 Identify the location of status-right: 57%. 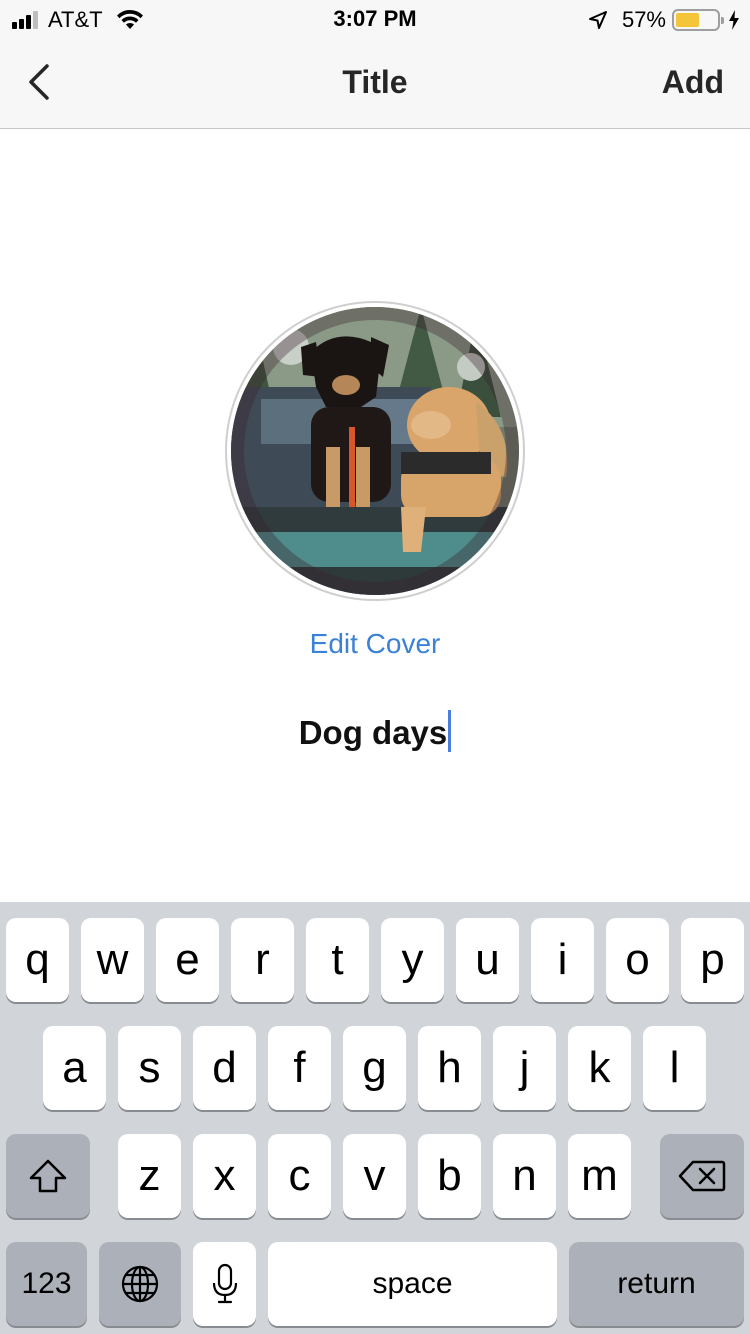
(664, 20).